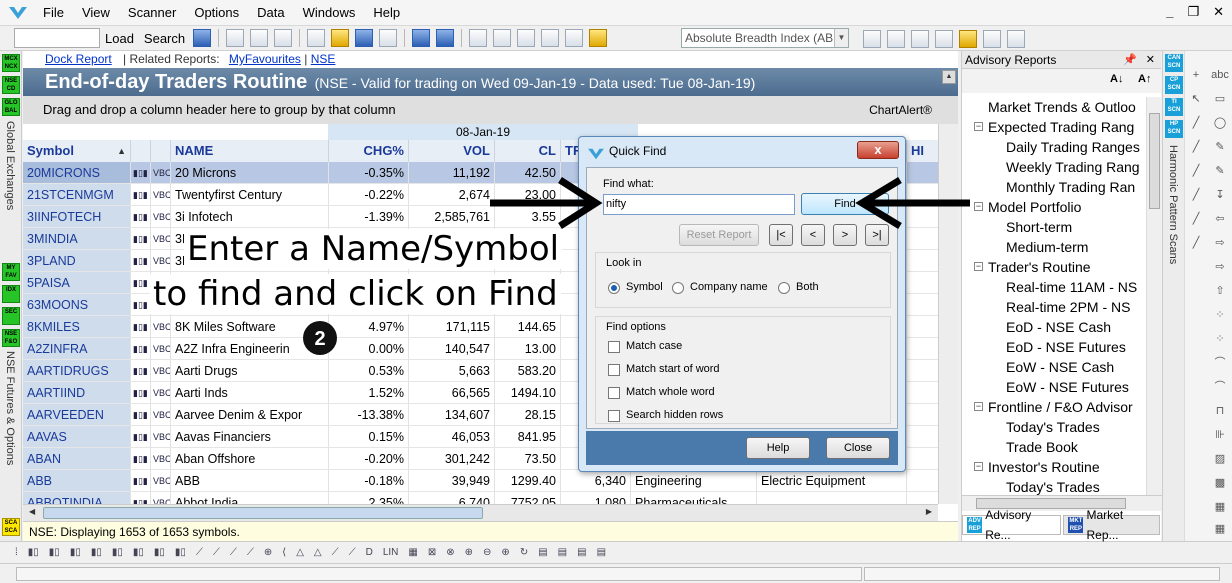  Describe the element at coordinates (75, 552) in the screenshot. I see `tool-3-icon: ▮▯` at that location.